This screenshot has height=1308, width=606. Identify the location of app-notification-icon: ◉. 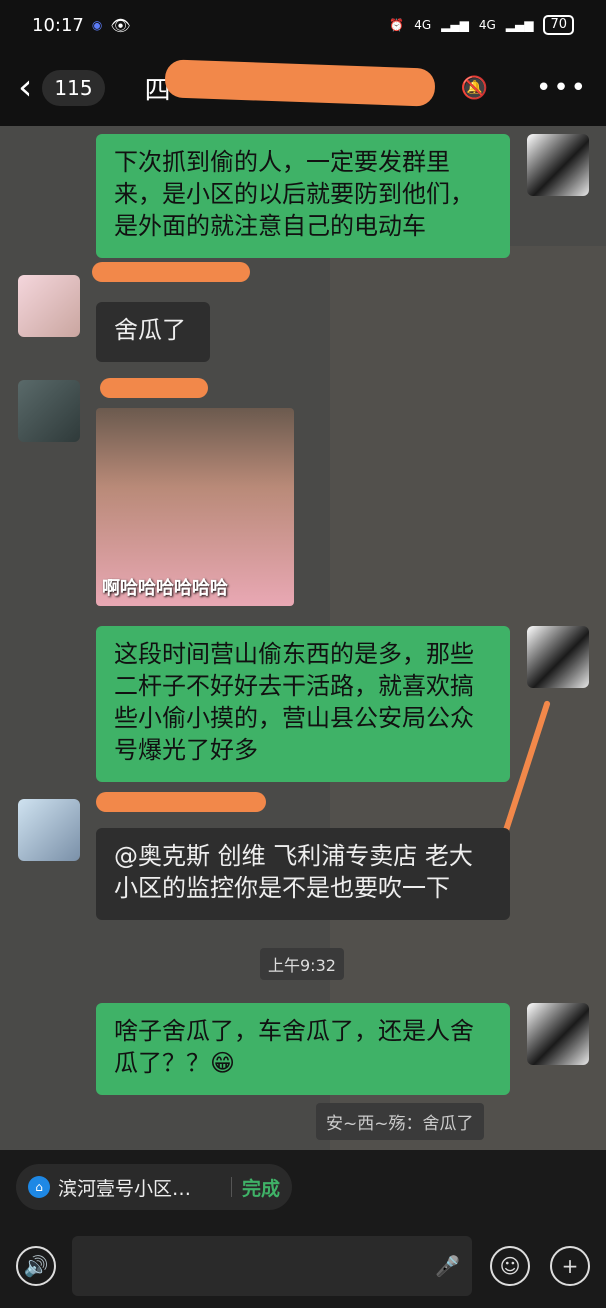
(97, 25).